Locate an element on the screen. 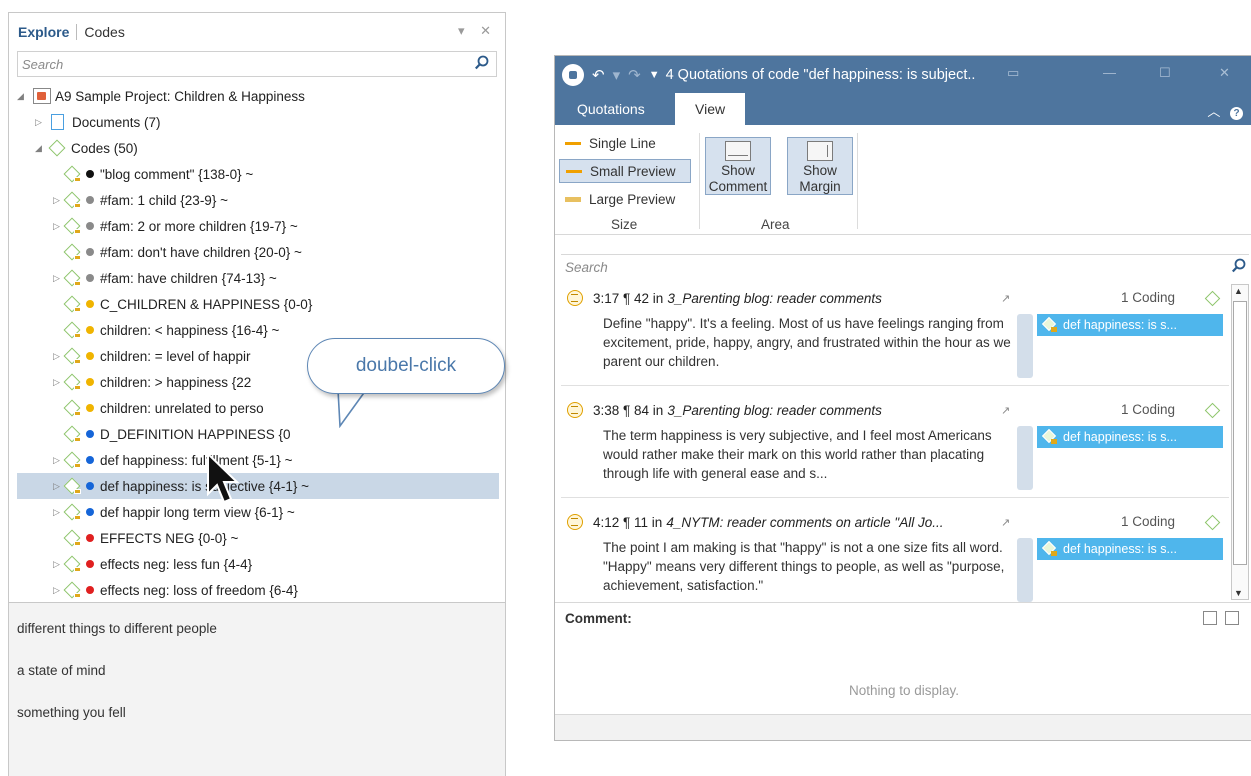 The height and width of the screenshot is (776, 1251). panel-controls: ▾ ✕ is located at coordinates (477, 31).